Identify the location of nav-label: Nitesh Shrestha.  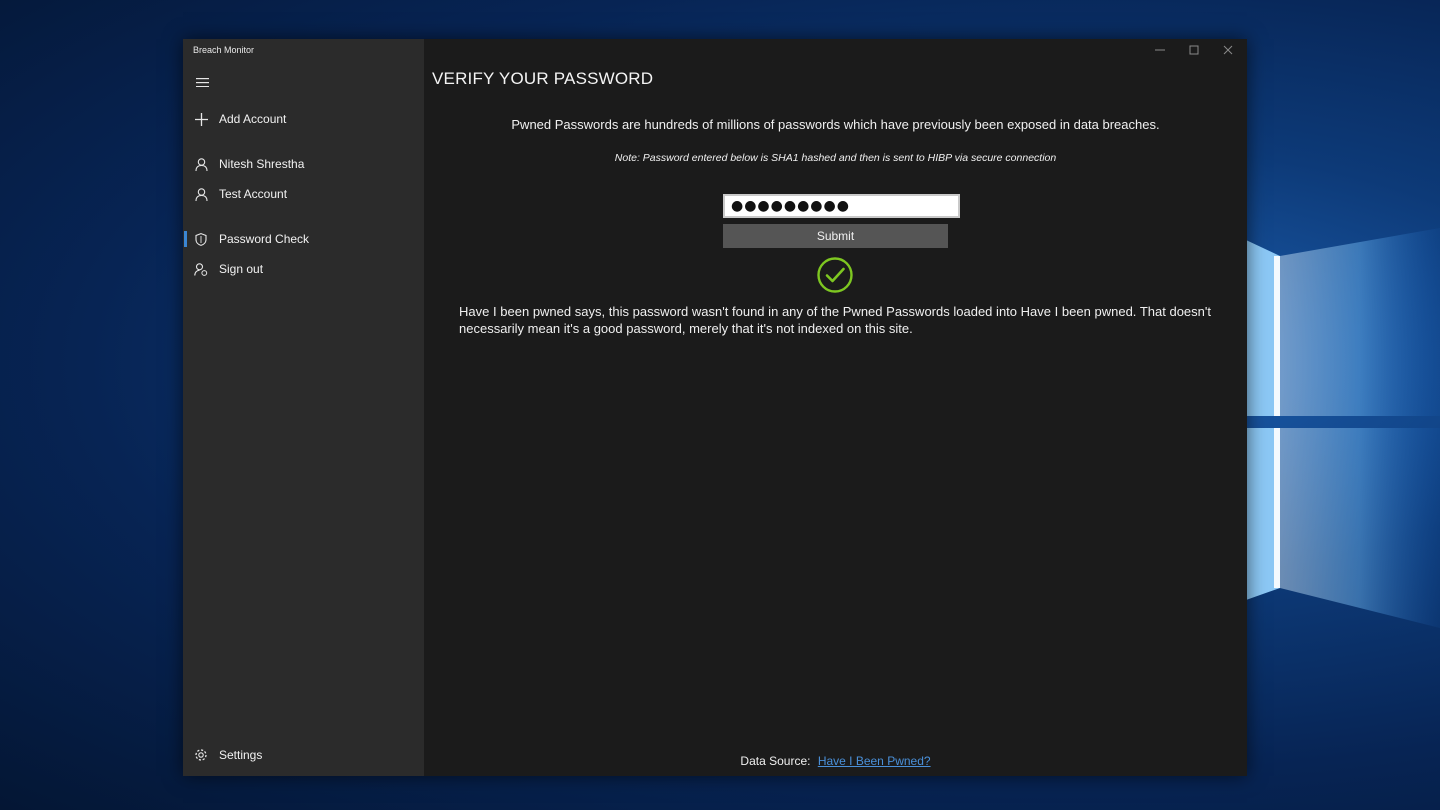
(262, 164).